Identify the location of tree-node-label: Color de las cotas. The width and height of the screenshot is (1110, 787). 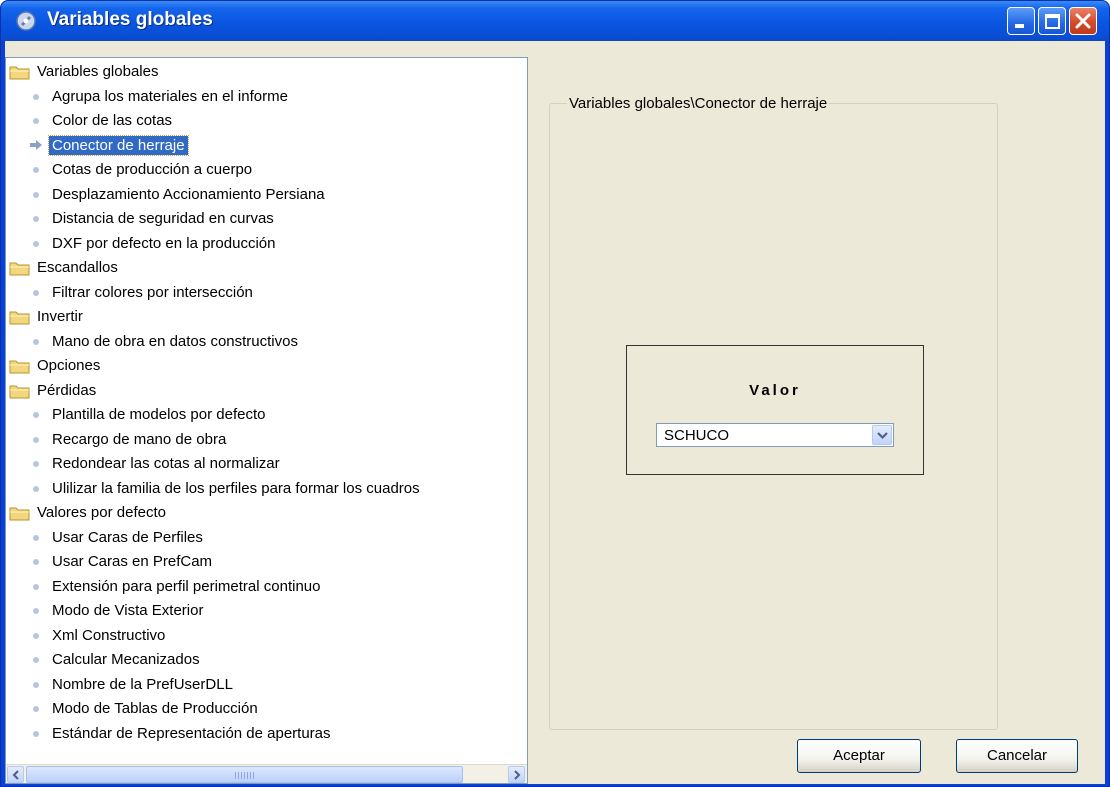
(112, 120).